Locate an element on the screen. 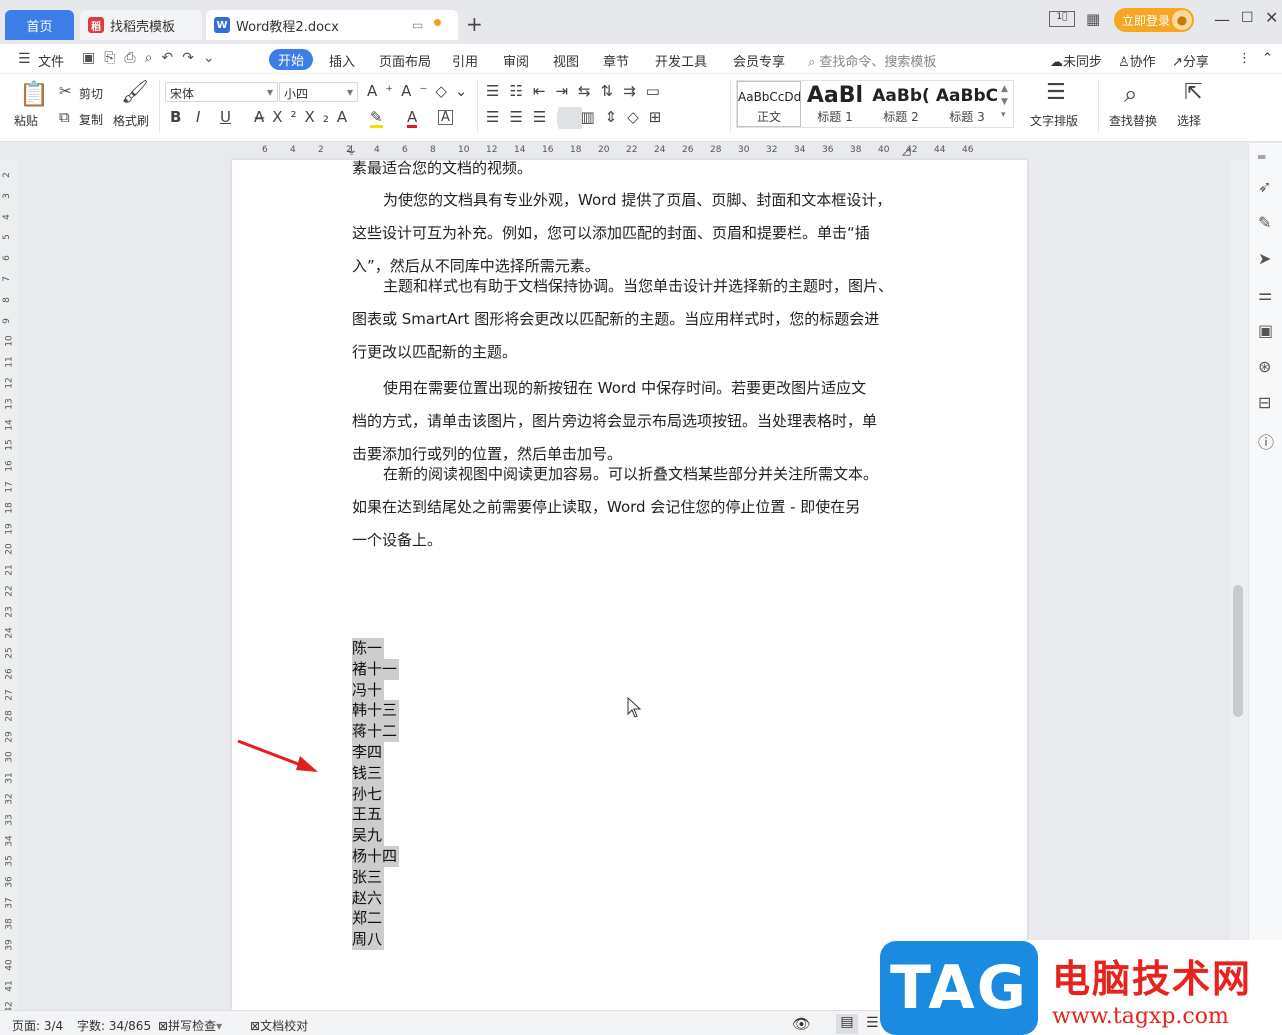 This screenshot has height=1035, width=1282. underline-icon: U is located at coordinates (225, 117).